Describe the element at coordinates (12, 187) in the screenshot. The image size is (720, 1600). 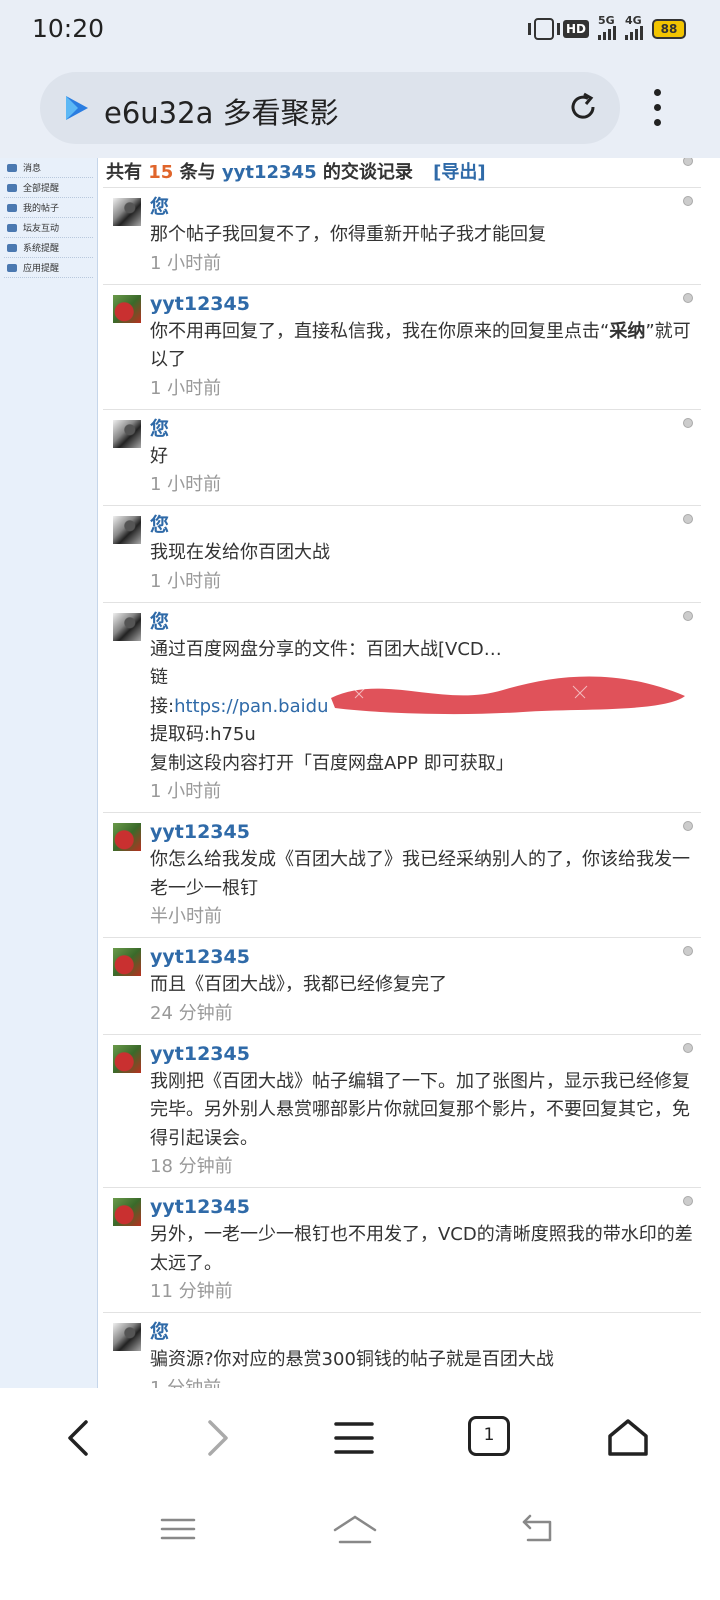
I see `user-icon` at that location.